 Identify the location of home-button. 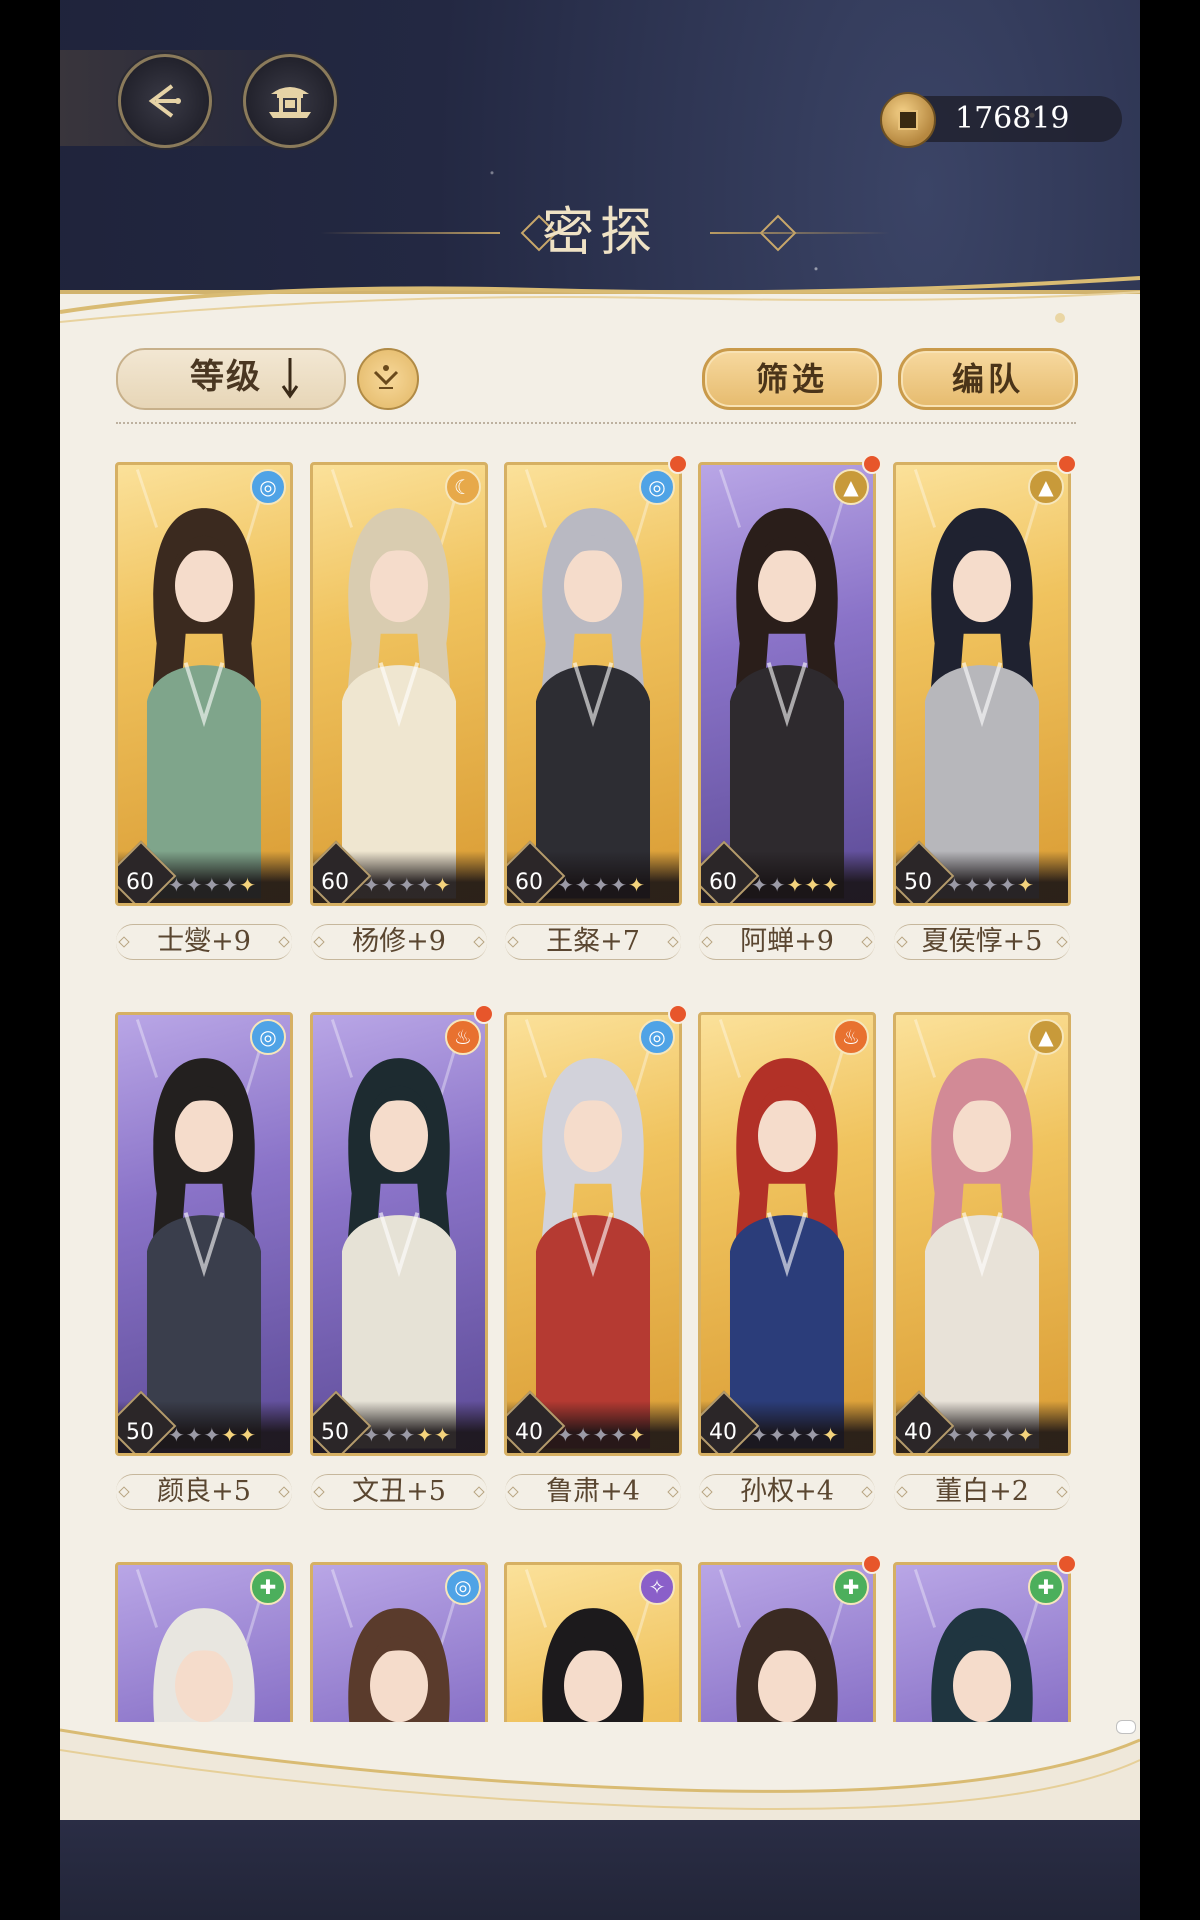
(290, 101).